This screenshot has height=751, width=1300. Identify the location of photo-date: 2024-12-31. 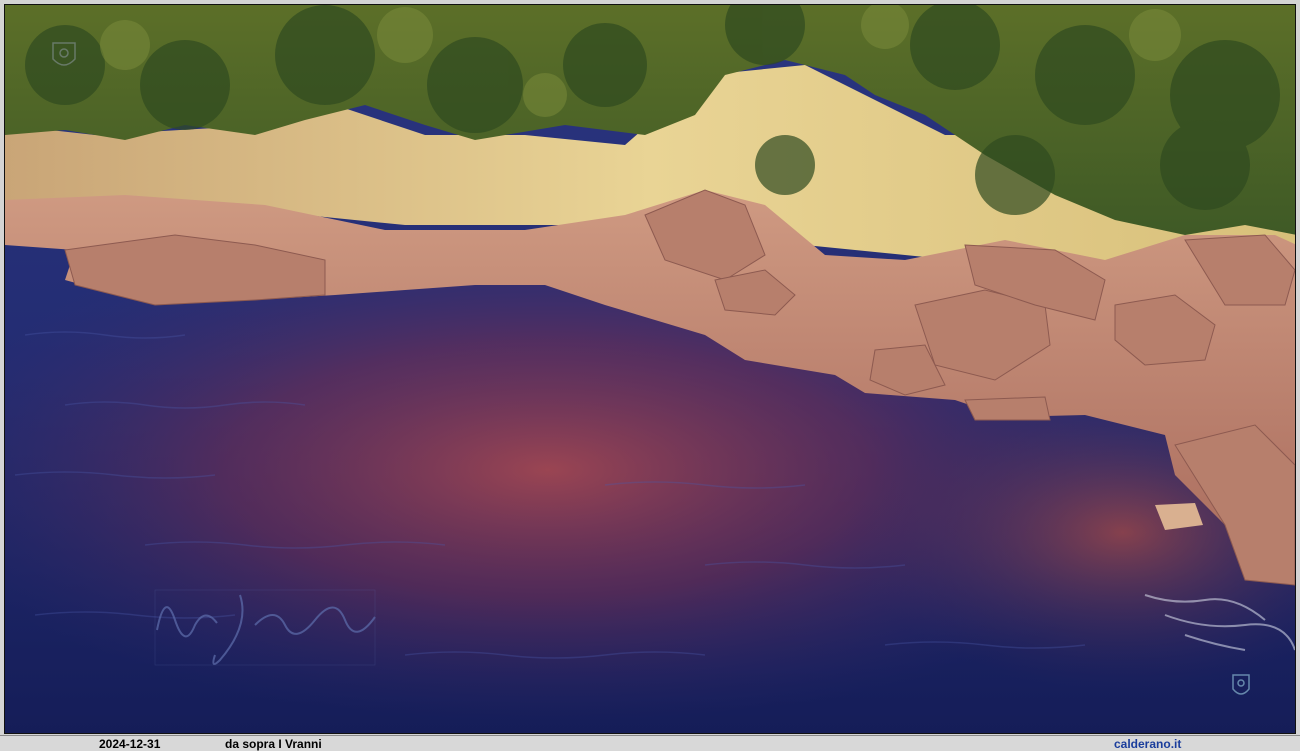
(130, 744).